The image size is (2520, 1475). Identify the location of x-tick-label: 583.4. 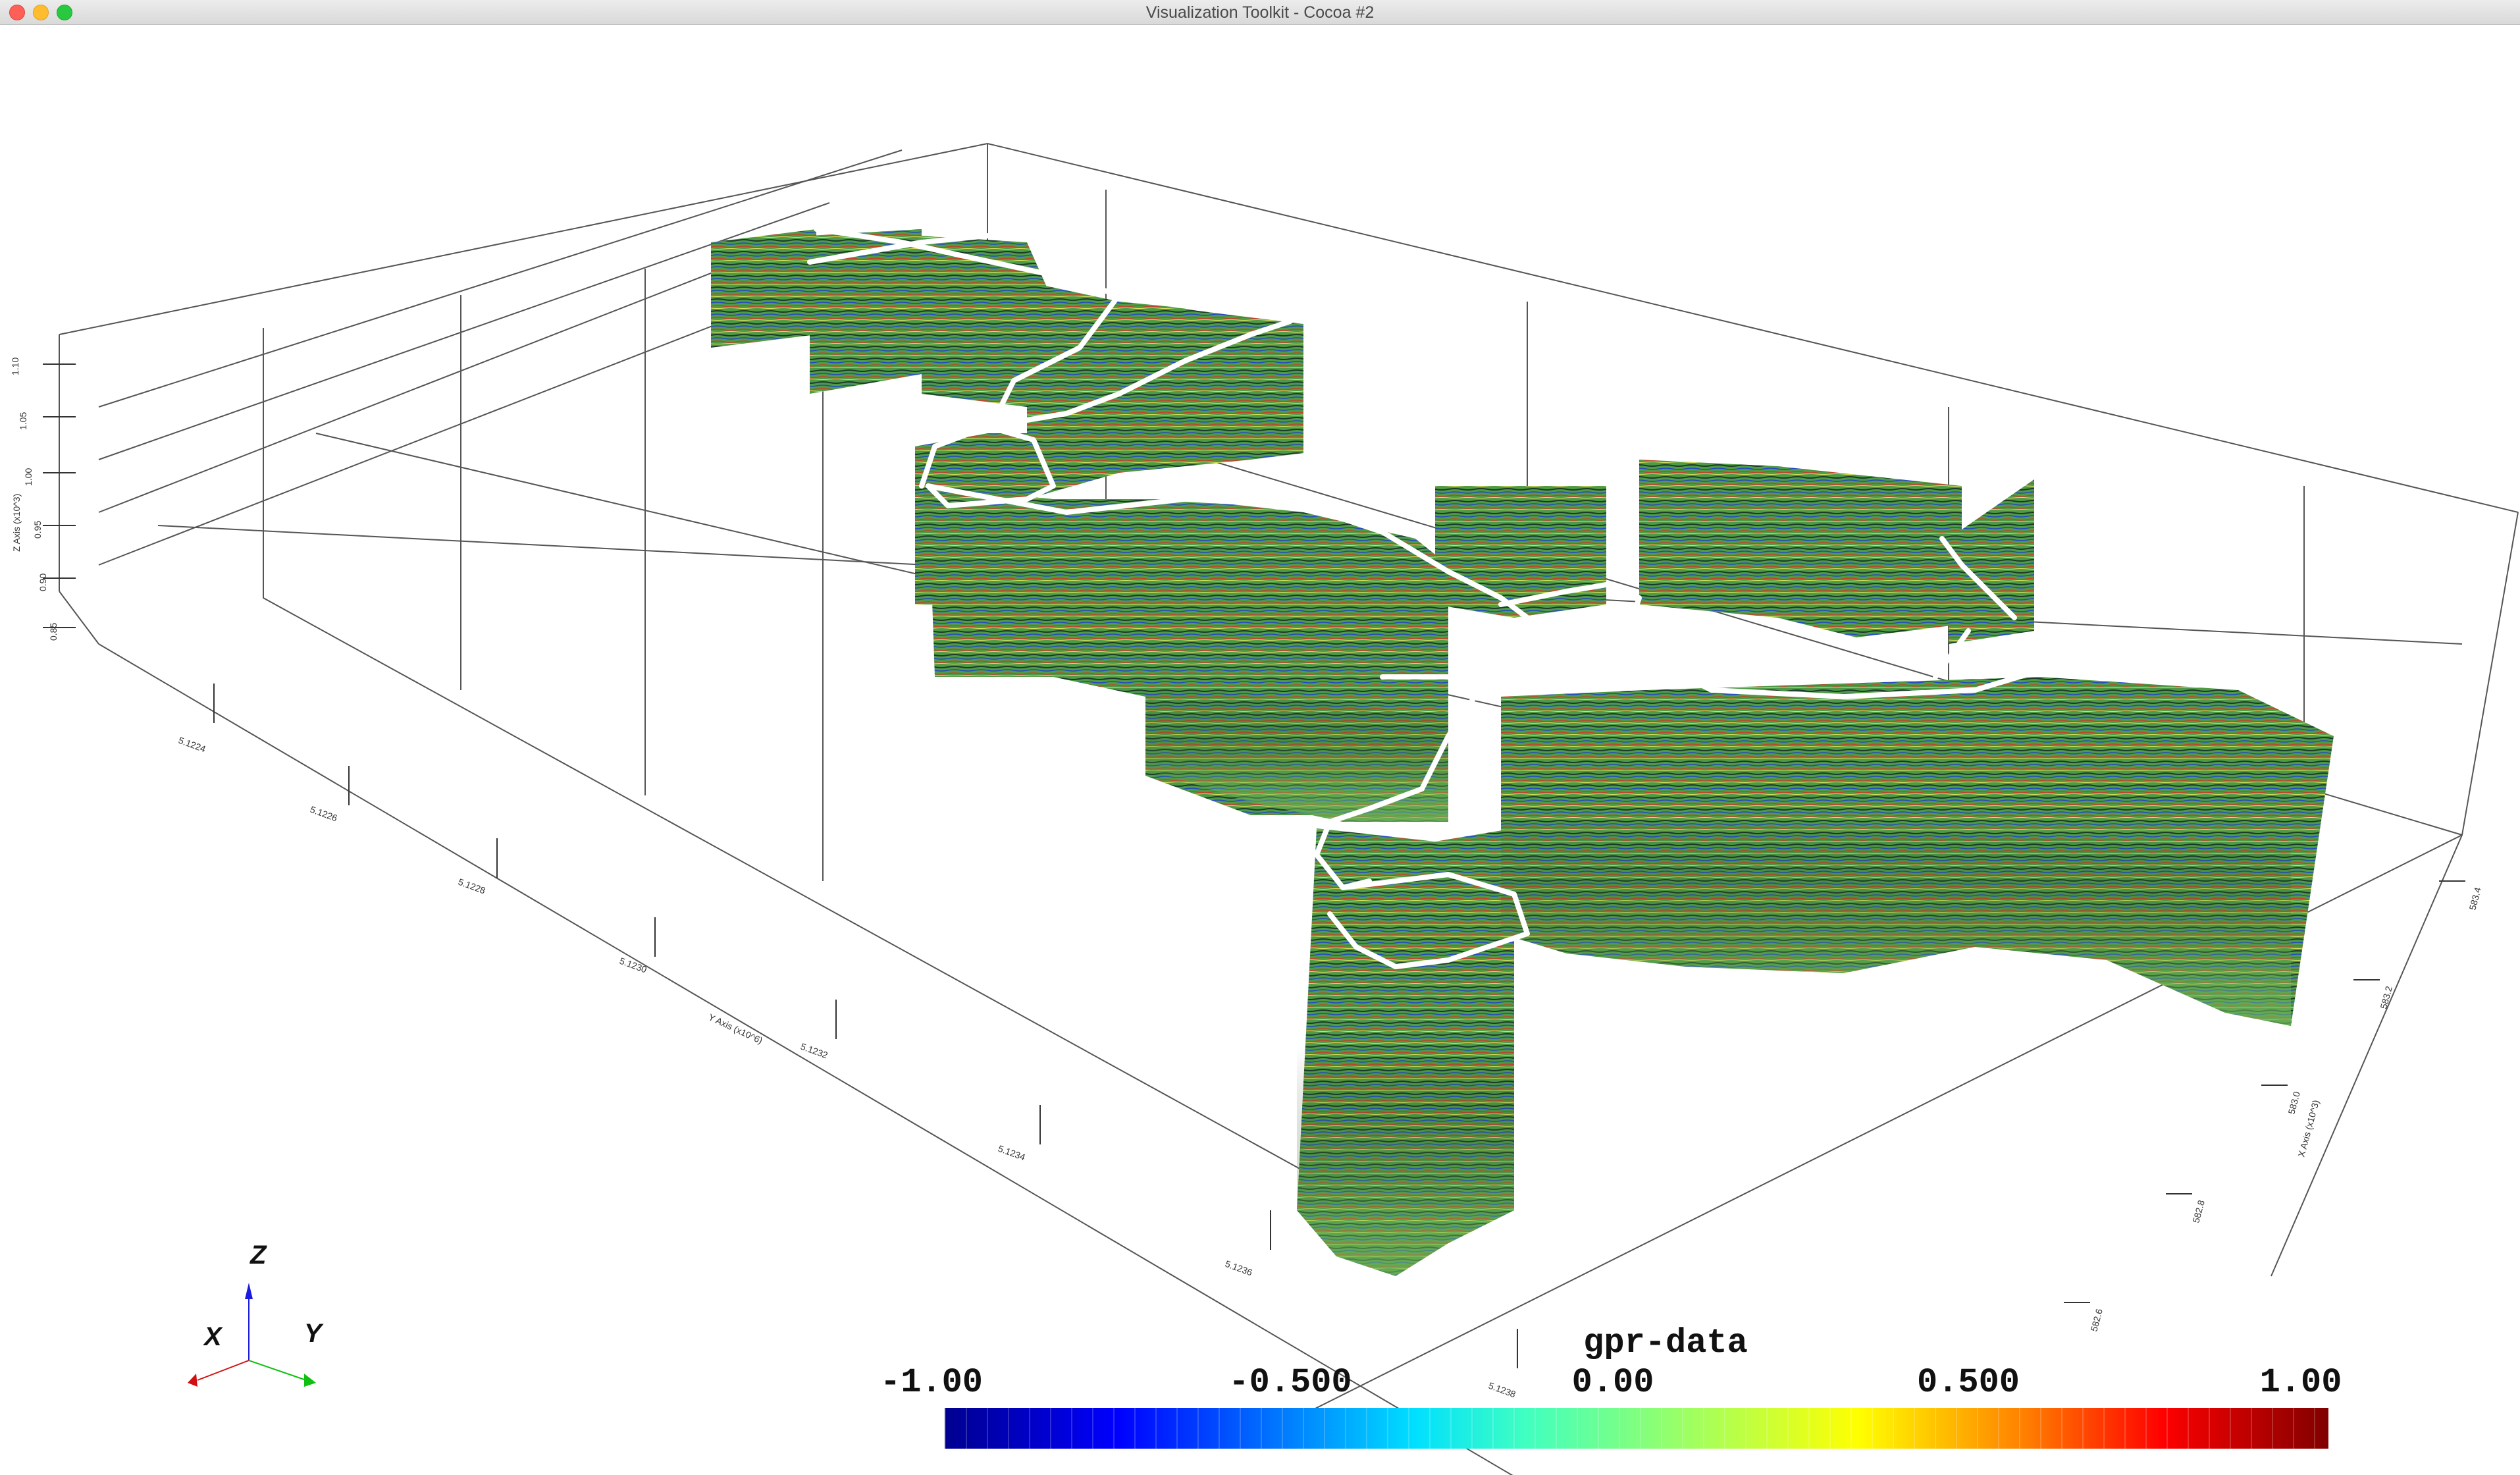
(2475, 899).